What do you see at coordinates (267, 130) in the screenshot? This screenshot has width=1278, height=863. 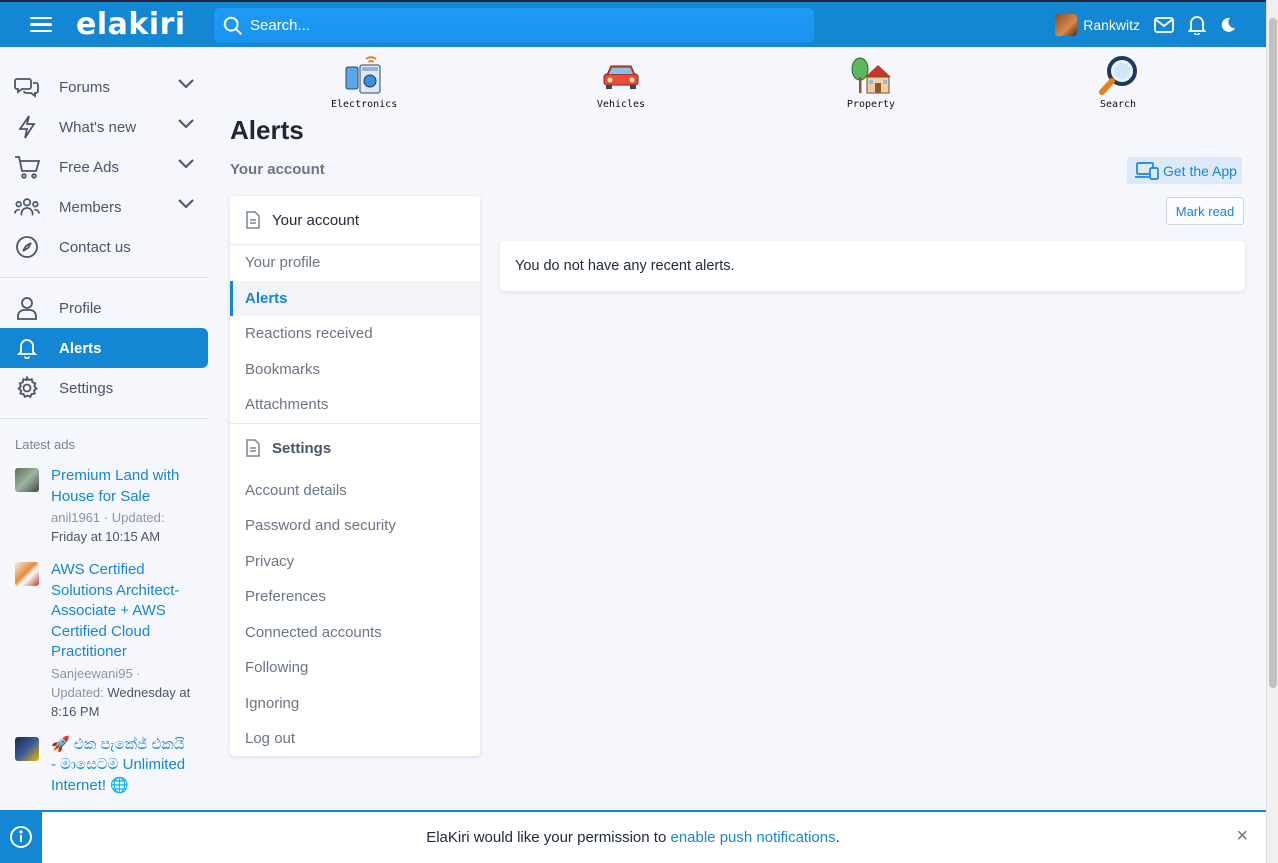 I see `page-title: Alerts` at bounding box center [267, 130].